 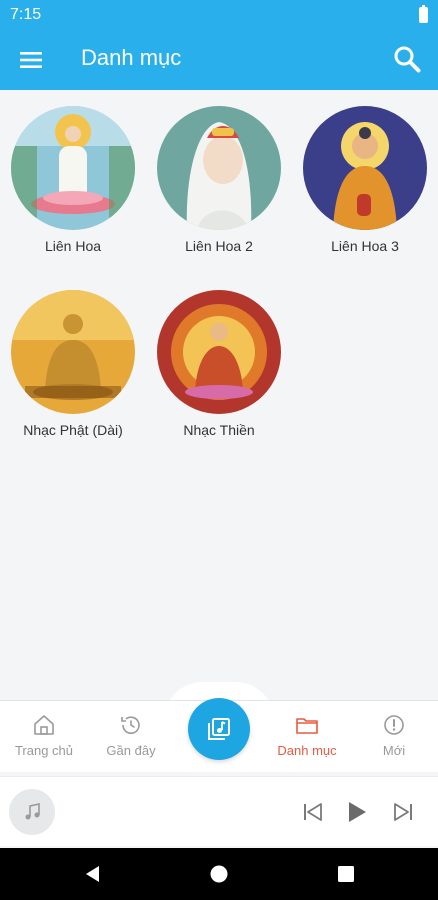 I want to click on music-library-icon, so click(x=219, y=729).